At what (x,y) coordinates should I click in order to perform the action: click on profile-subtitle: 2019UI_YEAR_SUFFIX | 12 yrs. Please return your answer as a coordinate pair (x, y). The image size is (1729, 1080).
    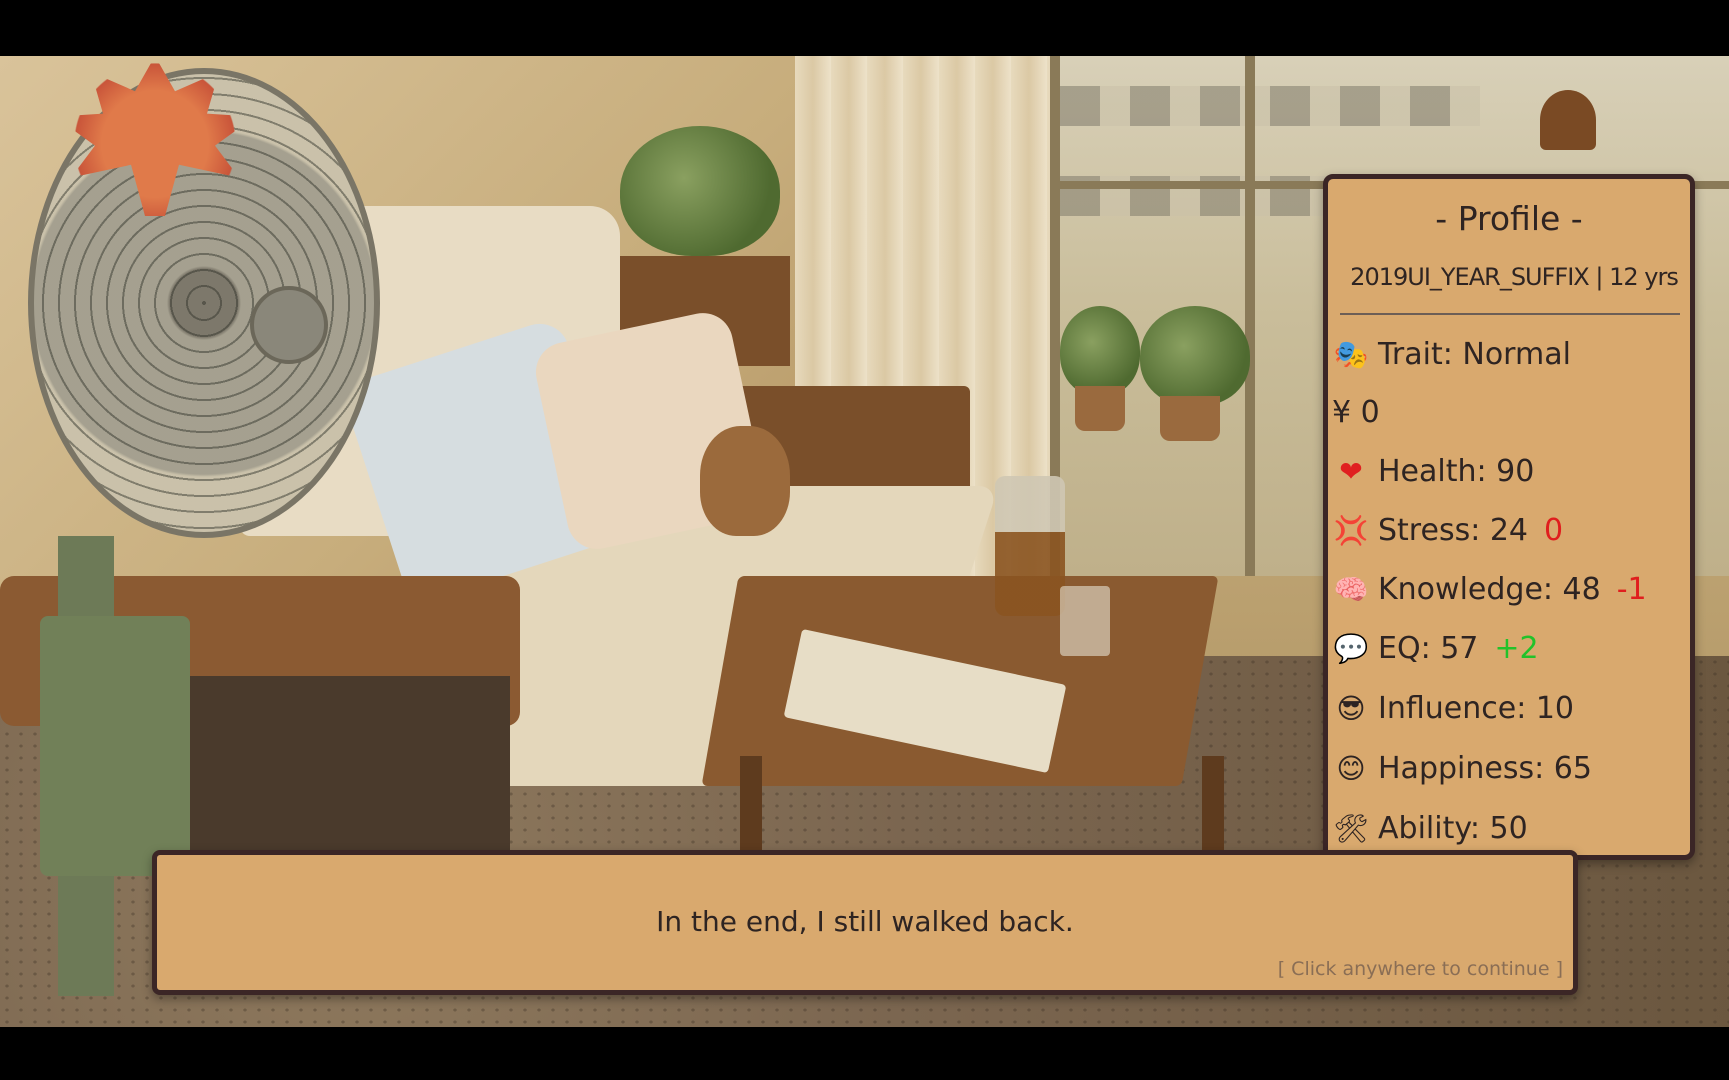
    Looking at the image, I should click on (1514, 277).